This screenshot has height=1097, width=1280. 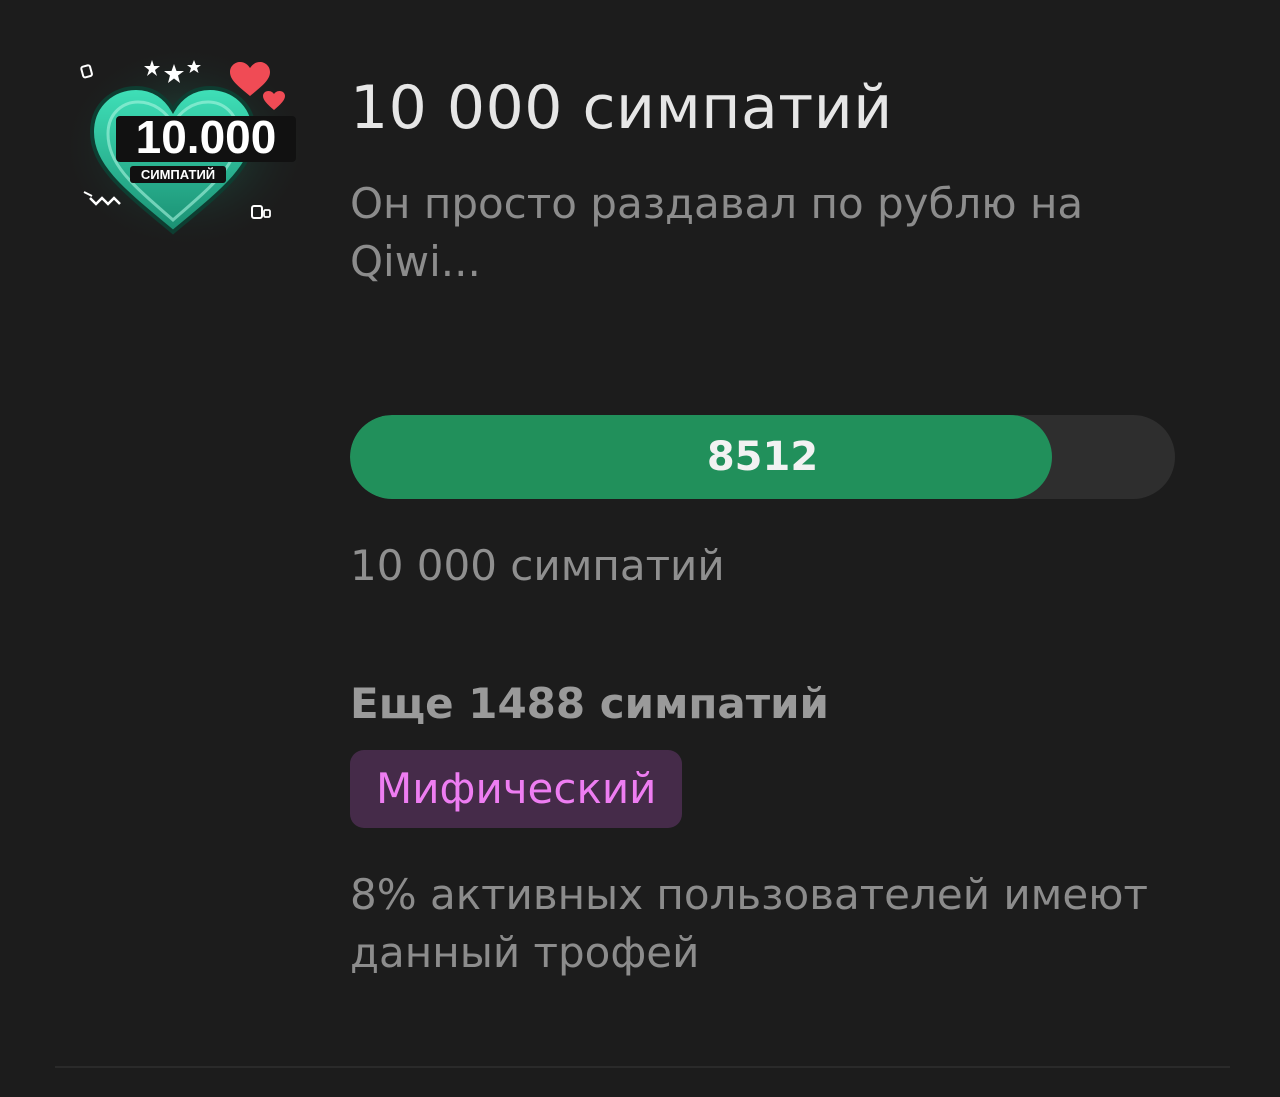 What do you see at coordinates (621, 108) in the screenshot?
I see `trophy-title: 10 000 симпатий` at bounding box center [621, 108].